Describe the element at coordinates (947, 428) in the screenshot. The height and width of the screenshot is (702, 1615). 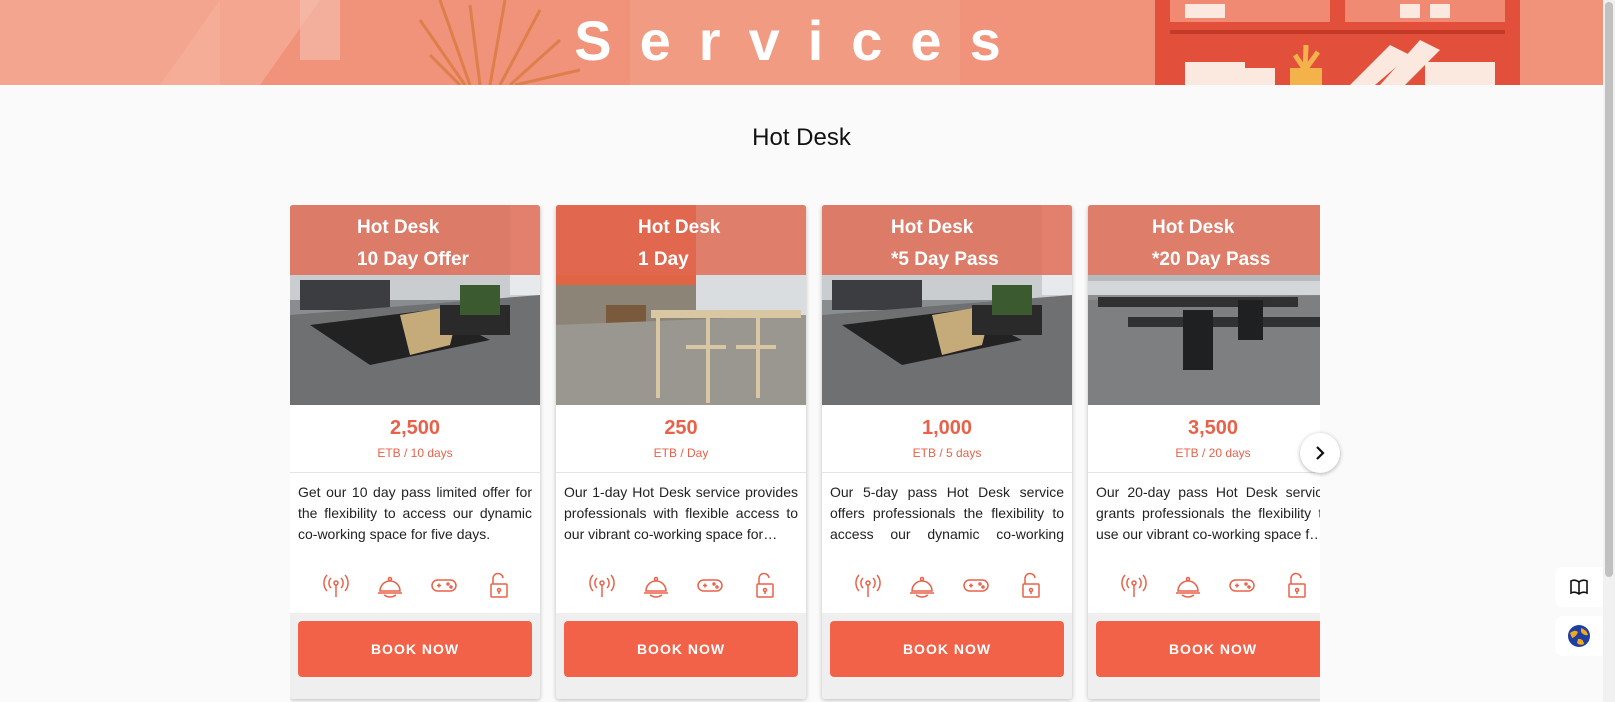
I see `price: 1,000` at that location.